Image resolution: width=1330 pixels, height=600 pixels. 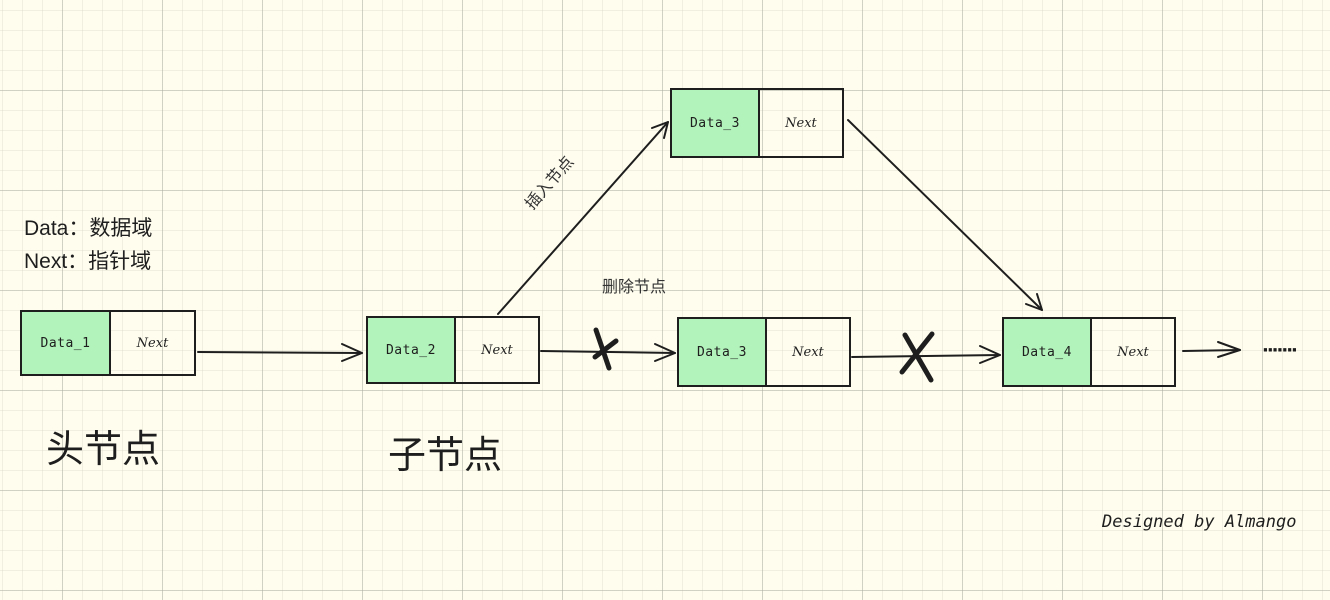 I want to click on arrow-insert-down, so click(x=945, y=215).